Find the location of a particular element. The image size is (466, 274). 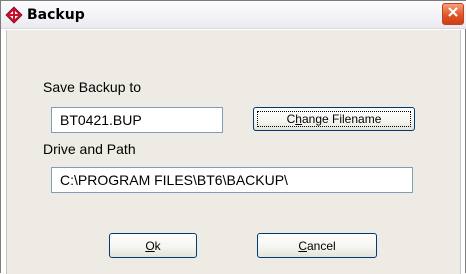

save-backup-label: Save Backup to is located at coordinates (92, 87).